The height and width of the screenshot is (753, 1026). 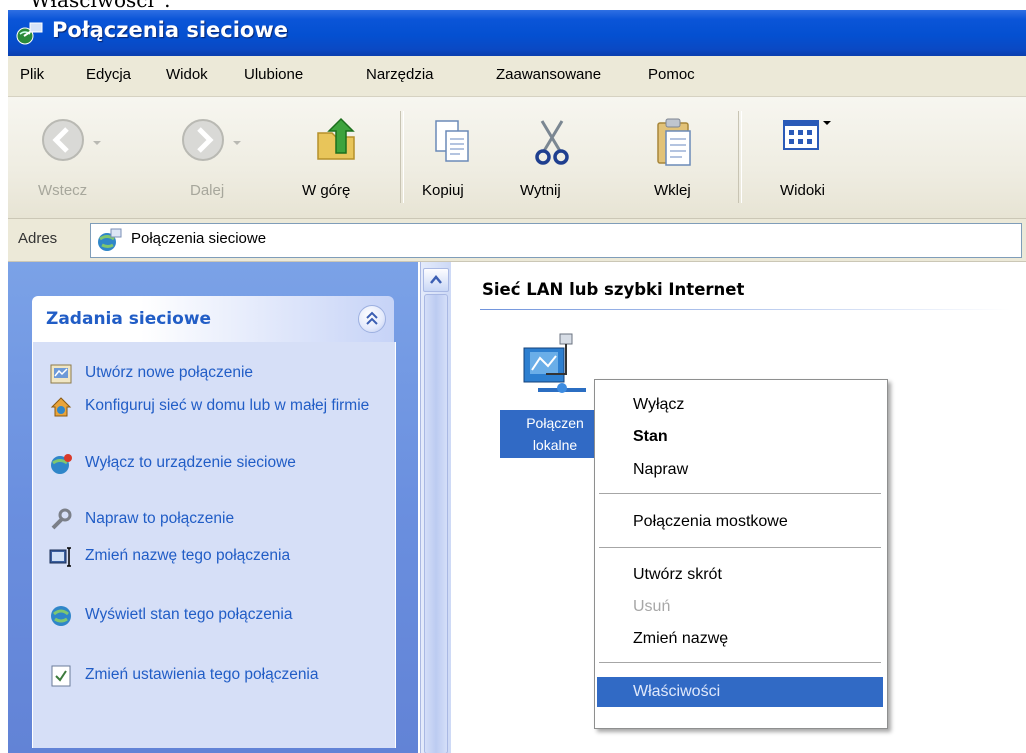 I want to click on back-button: Wstecz, so click(x=69, y=157).